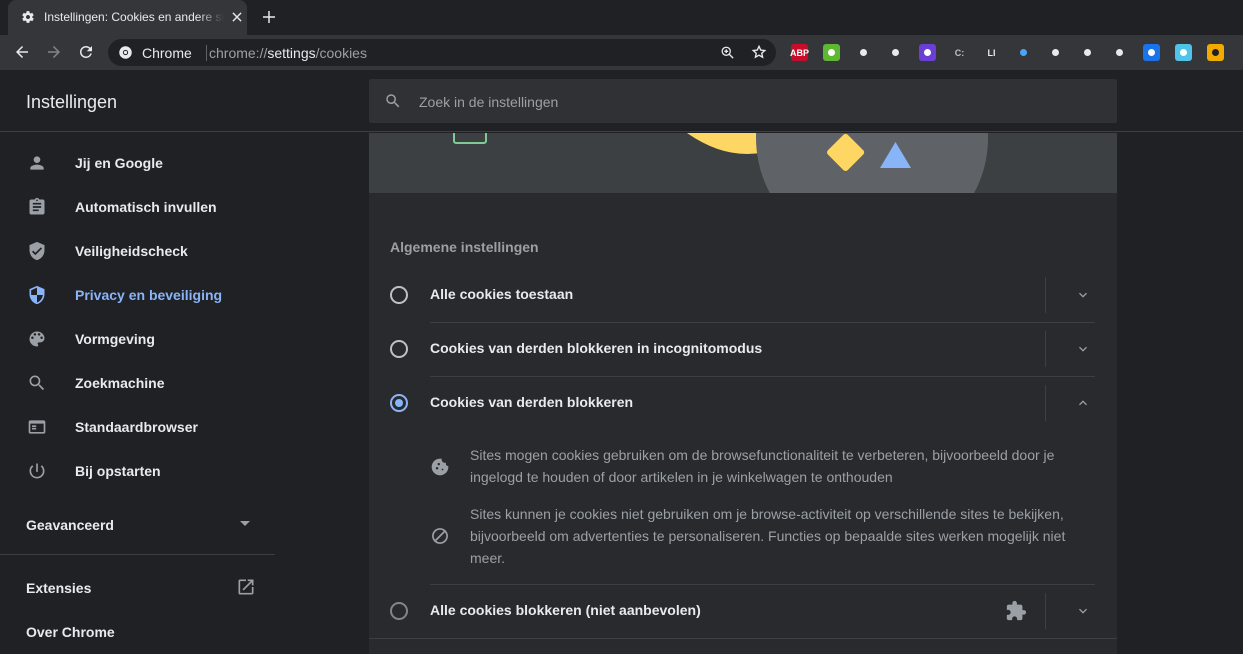 This screenshot has height=654, width=1243. I want to click on sidebar-item-default-browser: Standaardbrowser, so click(137, 427).